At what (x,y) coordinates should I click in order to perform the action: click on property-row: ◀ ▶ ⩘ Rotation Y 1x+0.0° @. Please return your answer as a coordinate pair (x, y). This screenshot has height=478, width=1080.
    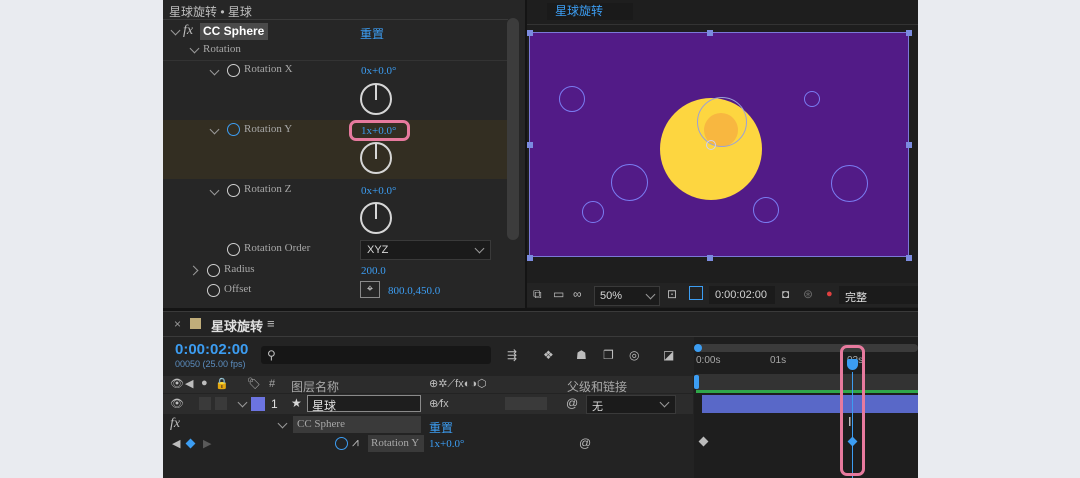
    Looking at the image, I should click on (428, 444).